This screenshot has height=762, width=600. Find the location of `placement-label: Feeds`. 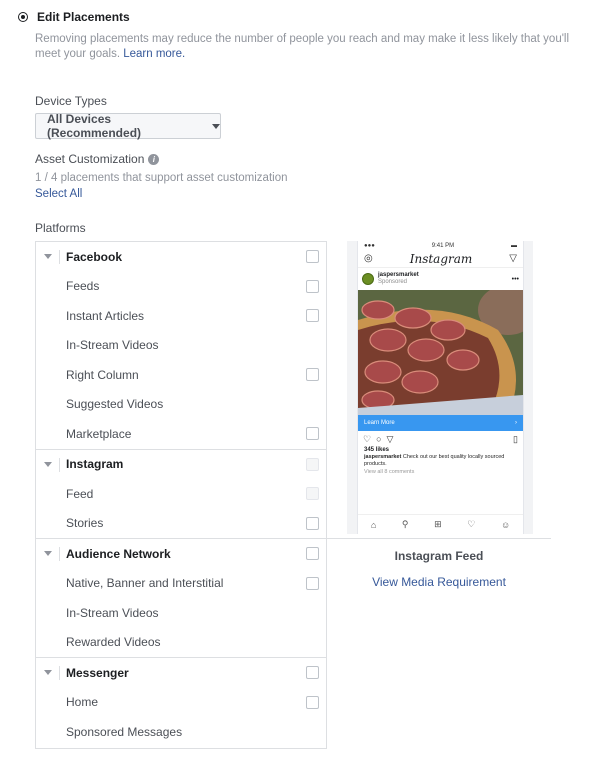

placement-label: Feeds is located at coordinates (83, 286).